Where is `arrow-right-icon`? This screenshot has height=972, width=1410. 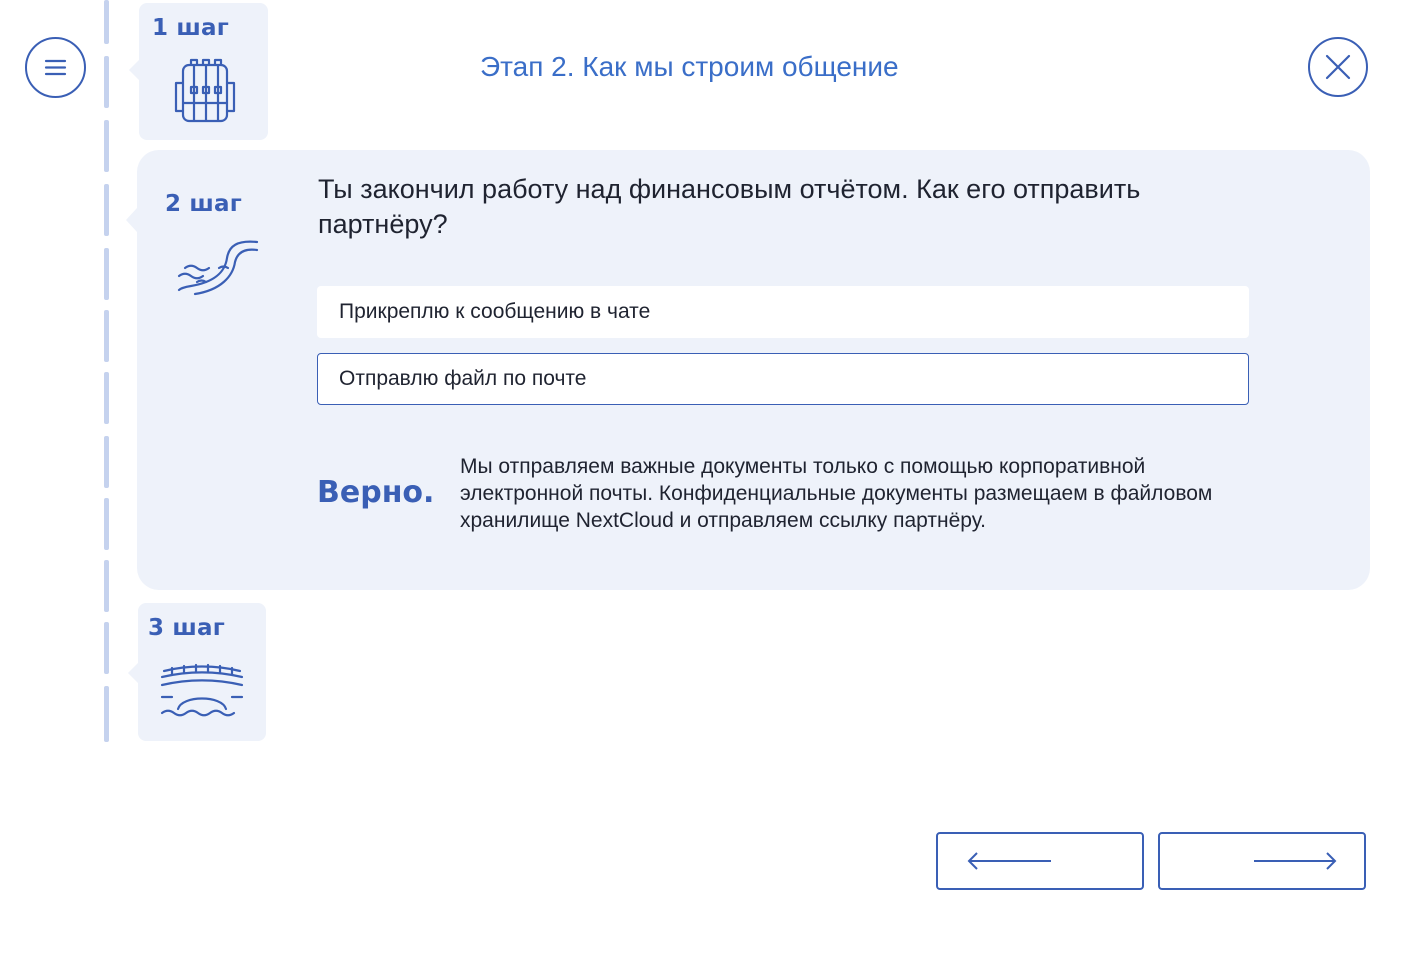
arrow-right-icon is located at coordinates (1295, 861).